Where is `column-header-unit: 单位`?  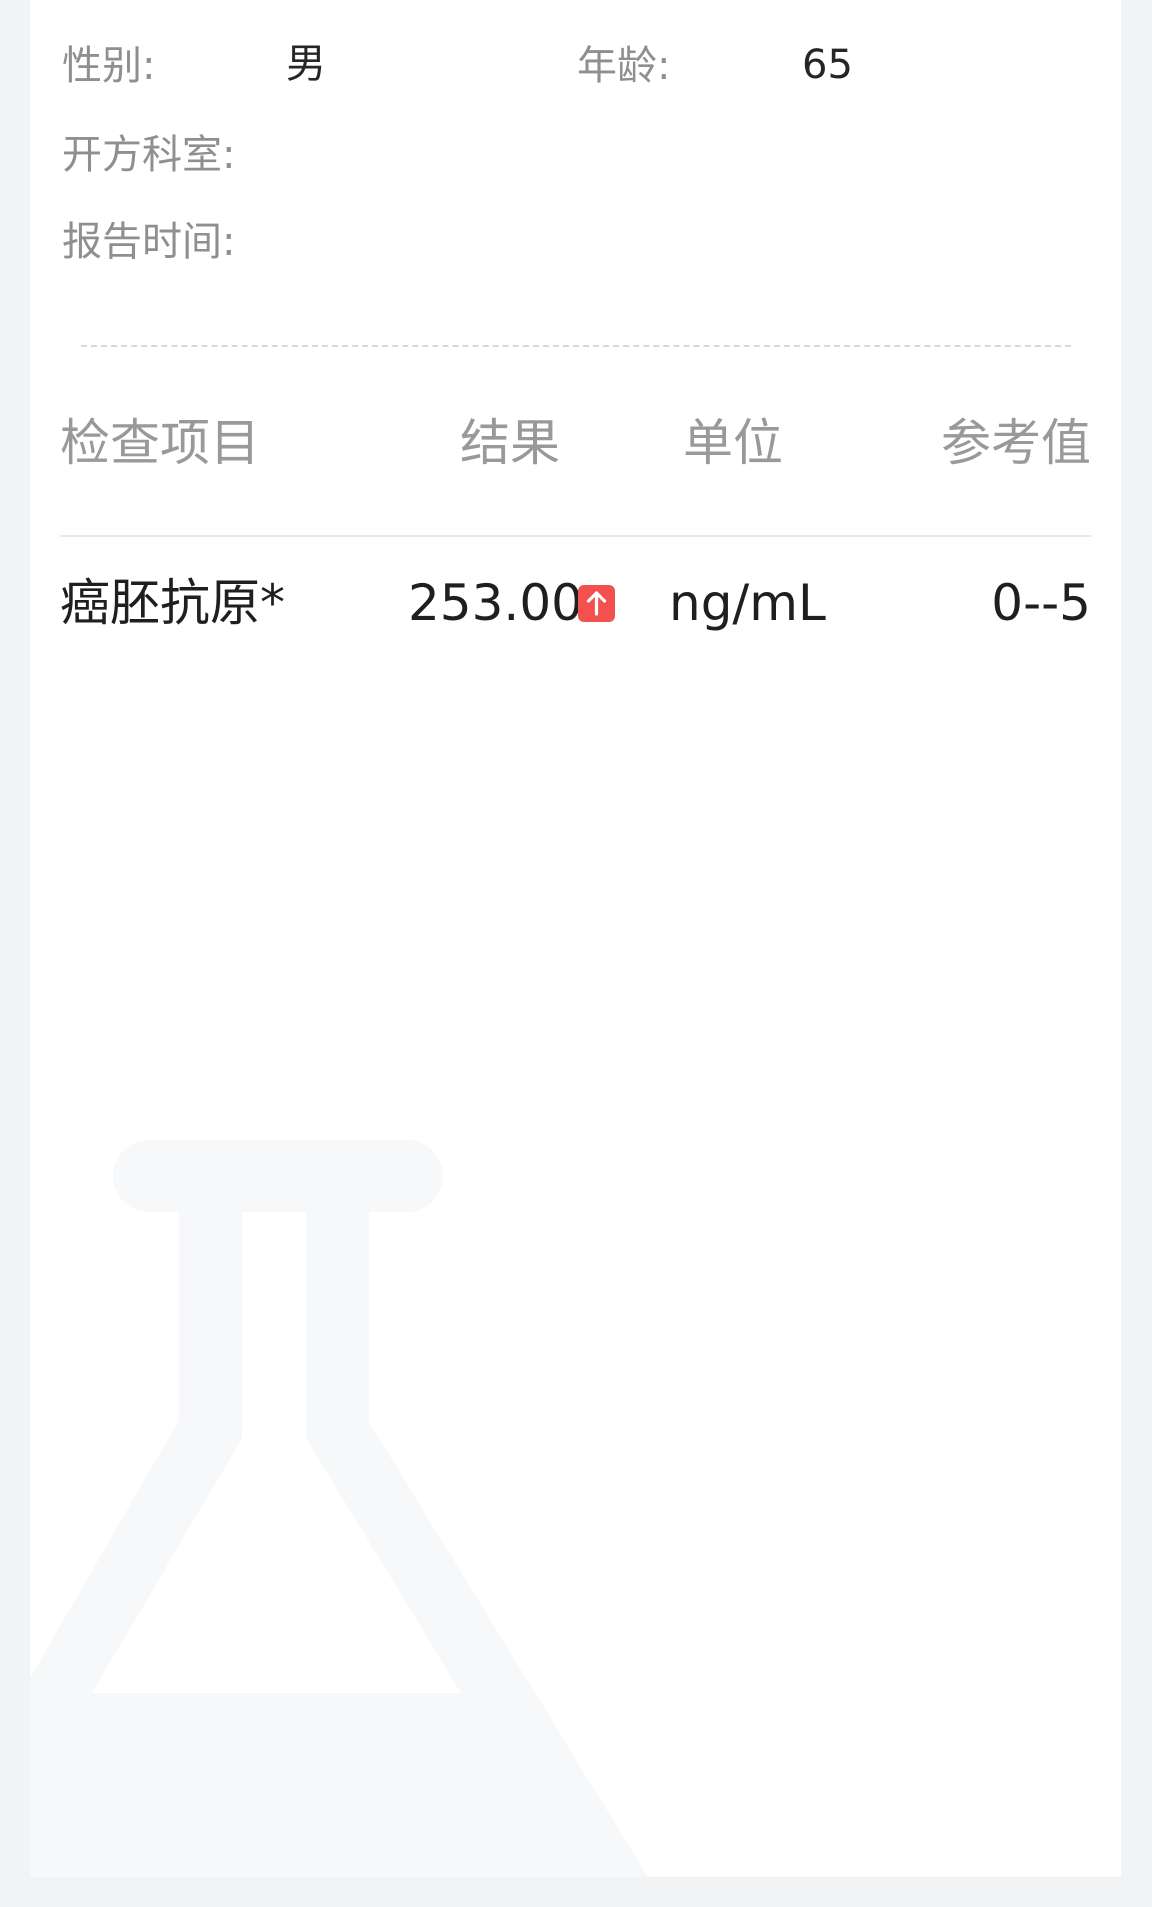
column-header-unit: 单位 is located at coordinates (733, 443).